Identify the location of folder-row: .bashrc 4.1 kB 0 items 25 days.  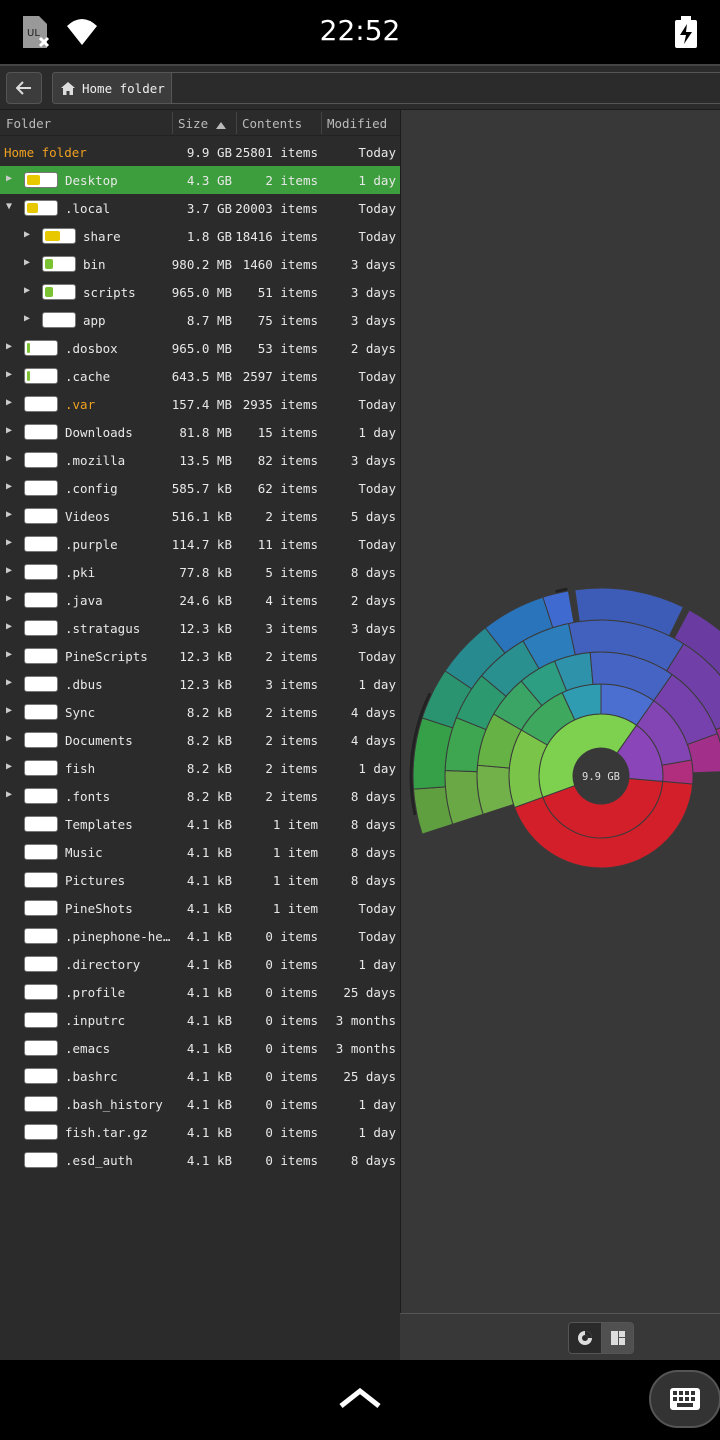
(200, 1076).